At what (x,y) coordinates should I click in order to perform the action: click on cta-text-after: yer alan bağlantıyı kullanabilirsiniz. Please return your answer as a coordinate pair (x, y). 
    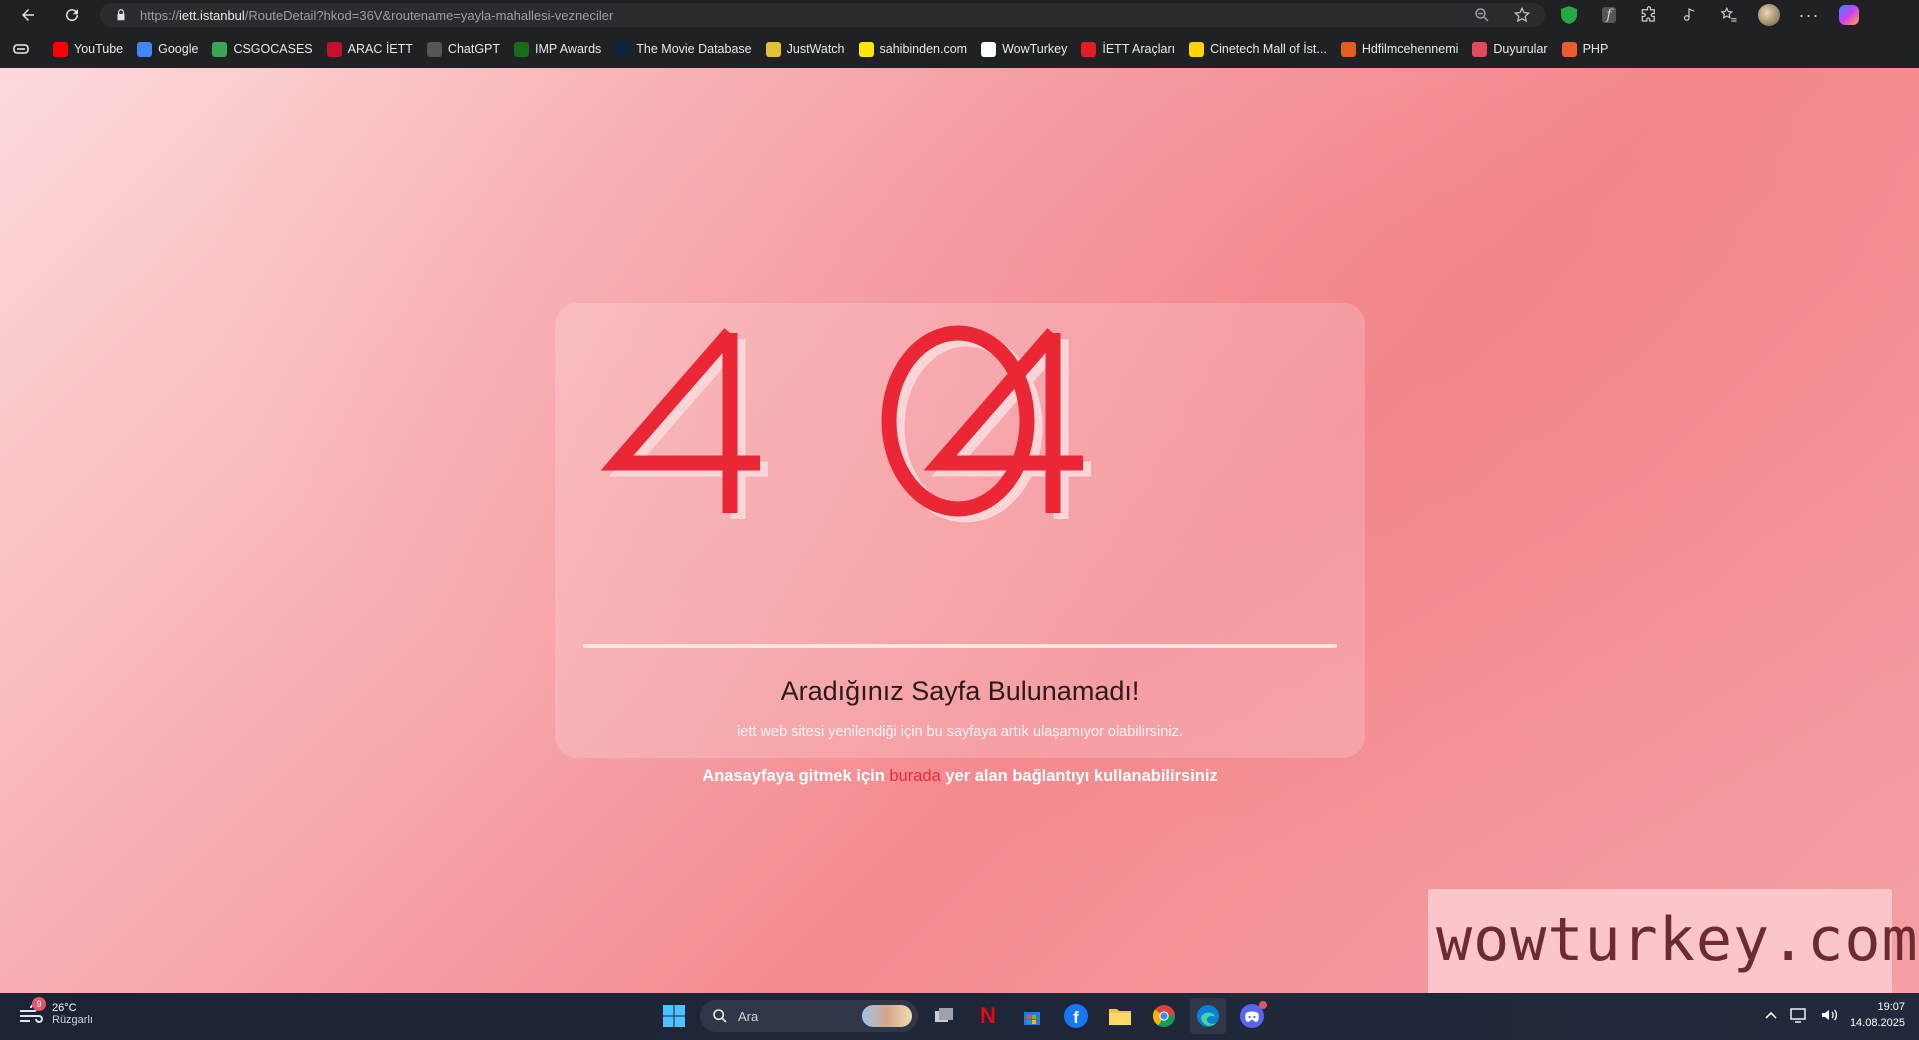
    Looking at the image, I should click on (1081, 776).